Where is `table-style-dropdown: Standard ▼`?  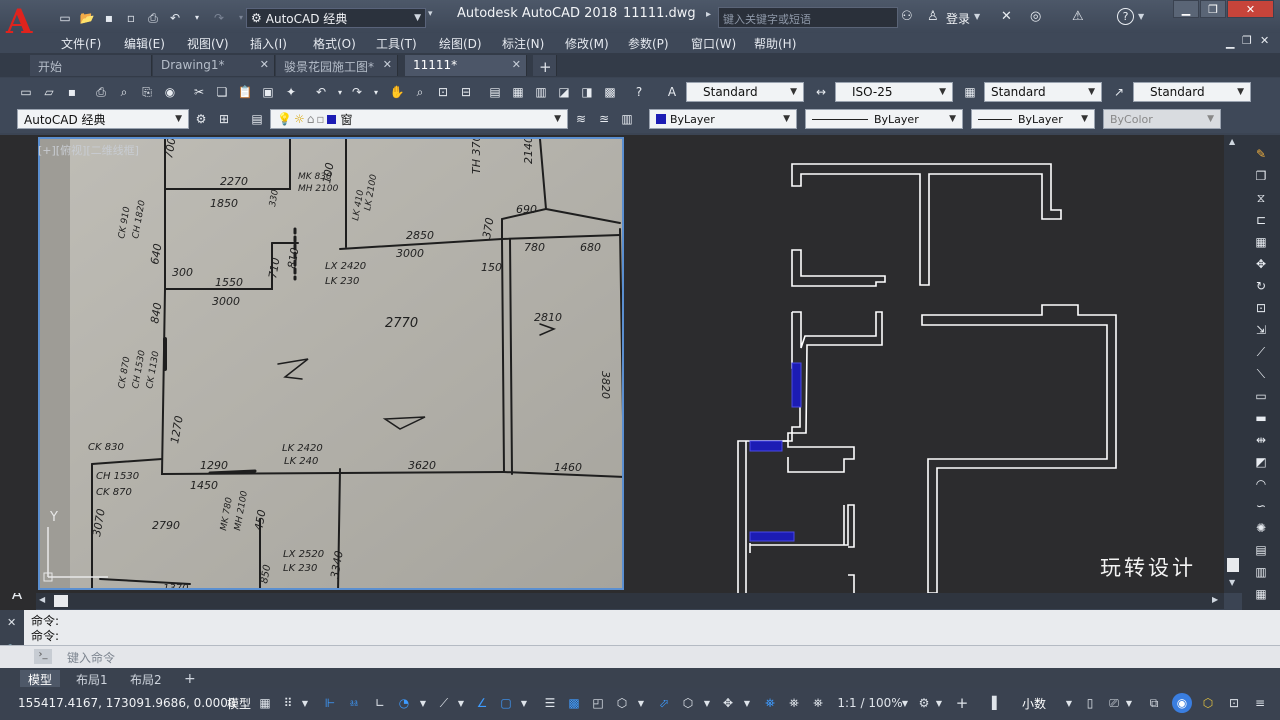 table-style-dropdown: Standard ▼ is located at coordinates (1043, 92).